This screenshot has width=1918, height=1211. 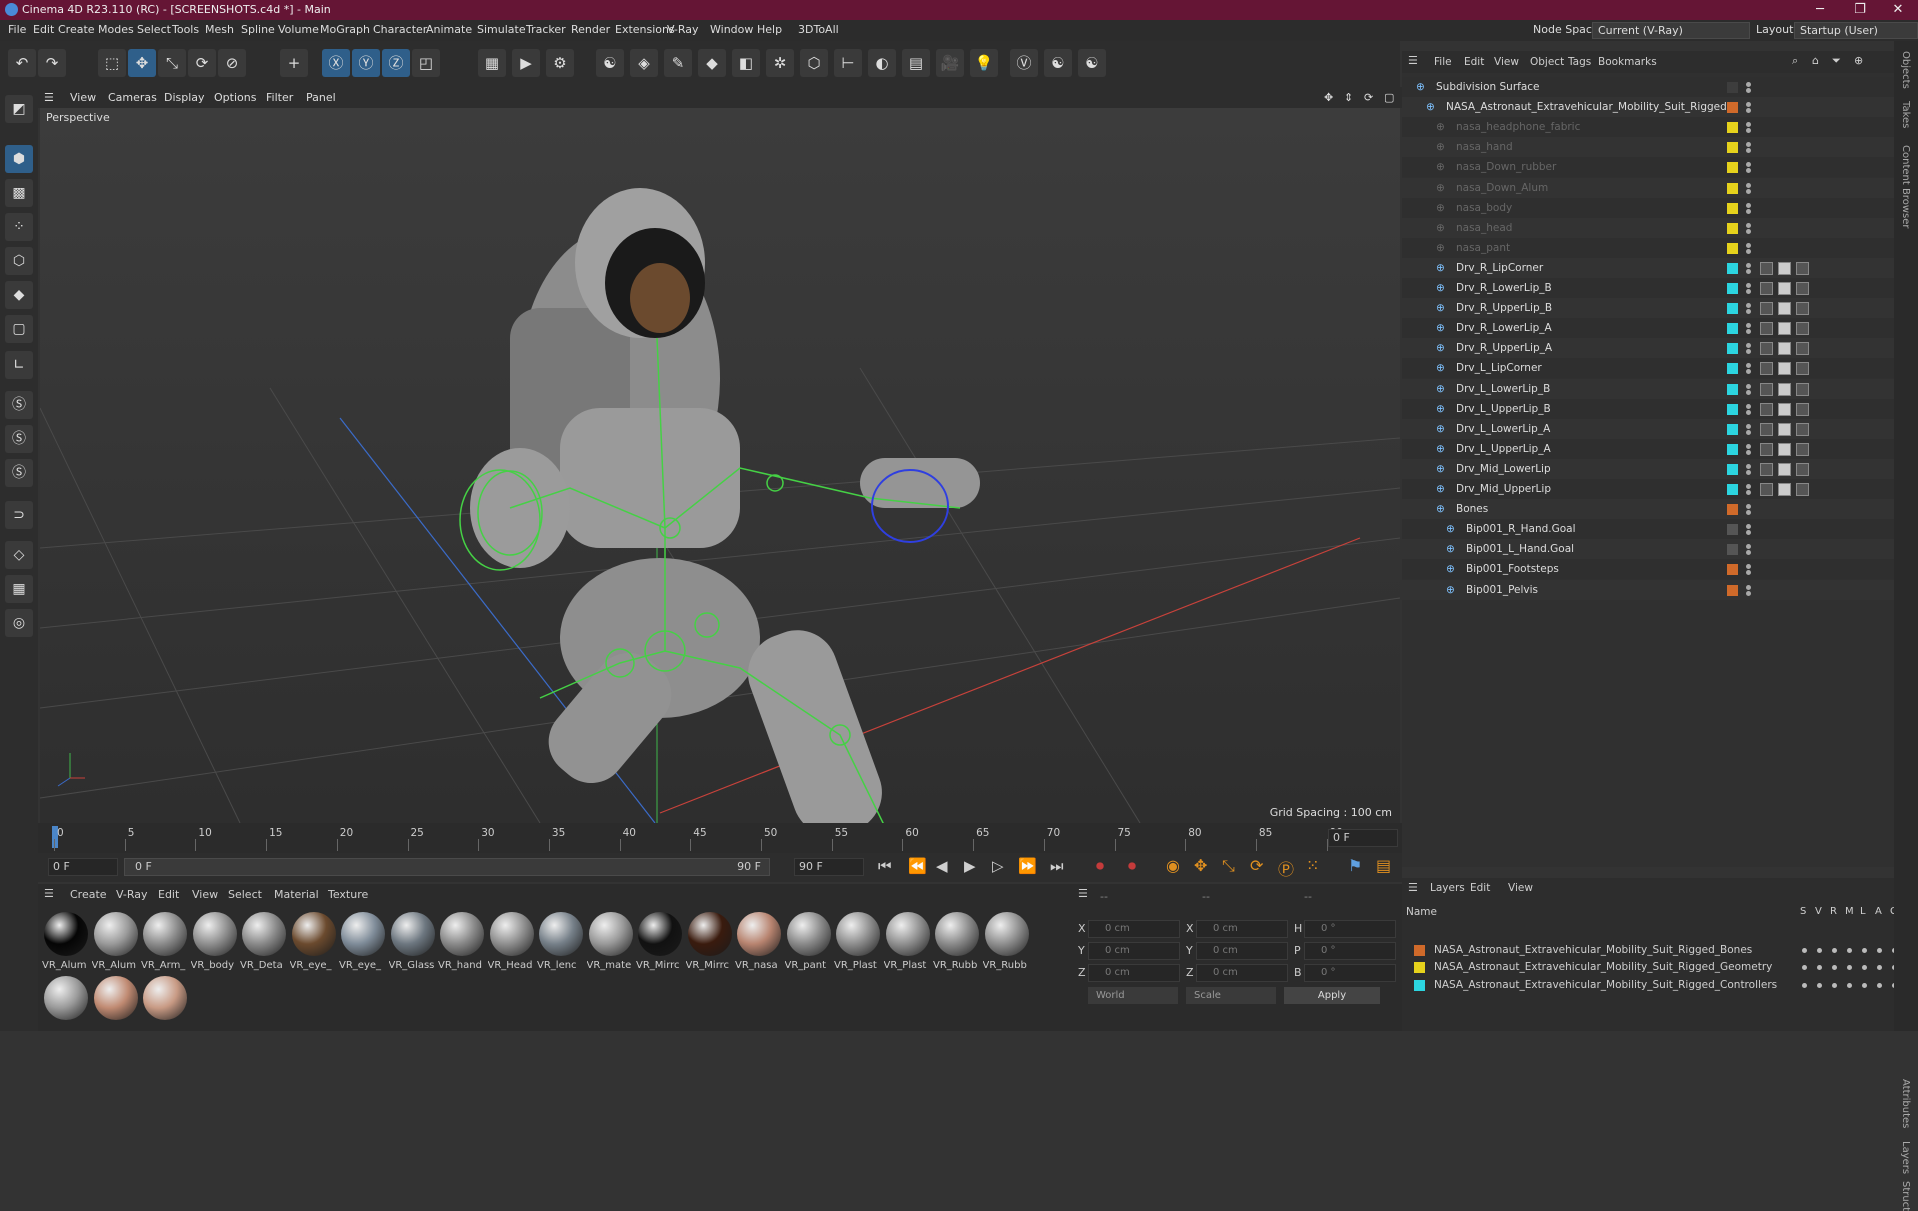 What do you see at coordinates (526, 63) in the screenshot?
I see `render-picture-viewer-icon: ▶` at bounding box center [526, 63].